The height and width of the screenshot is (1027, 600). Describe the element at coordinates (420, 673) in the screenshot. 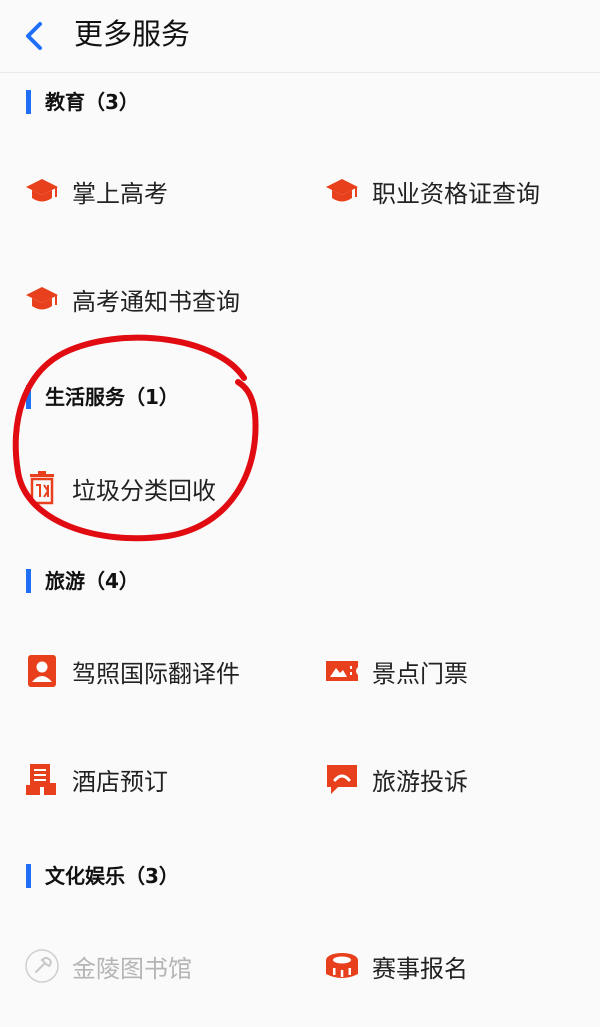

I see `service-item-label: 景点门票` at that location.